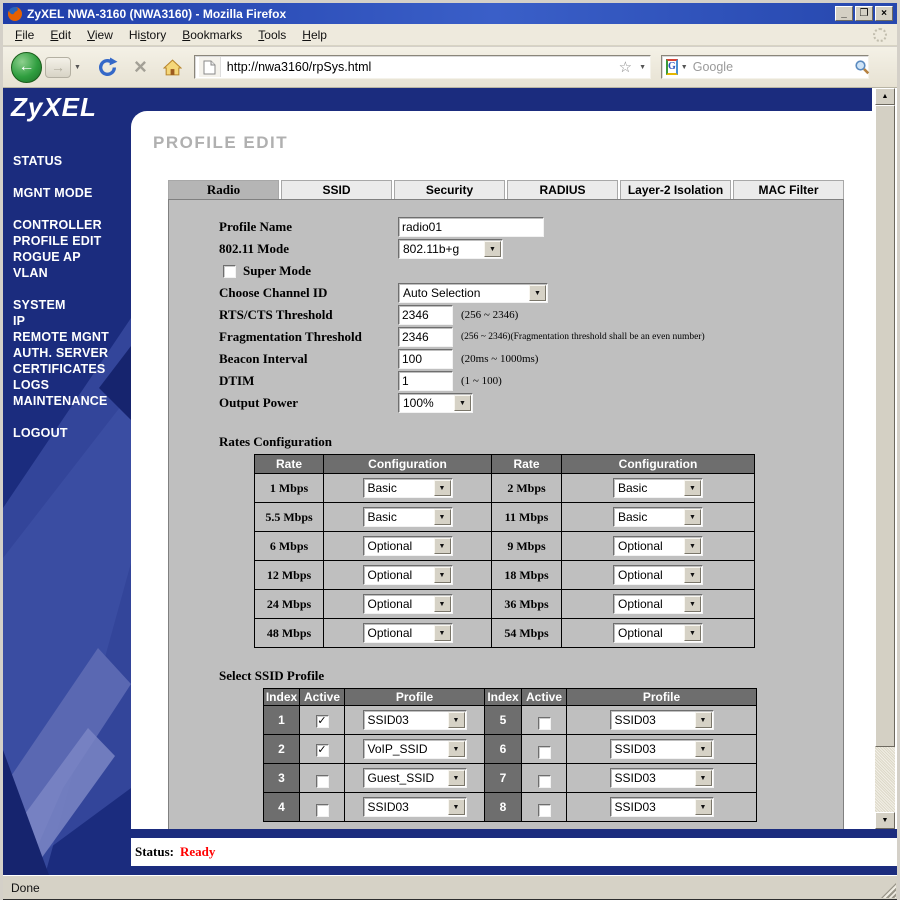 This screenshot has width=900, height=900. I want to click on bookmark-star-icon: ☆, so click(625, 67).